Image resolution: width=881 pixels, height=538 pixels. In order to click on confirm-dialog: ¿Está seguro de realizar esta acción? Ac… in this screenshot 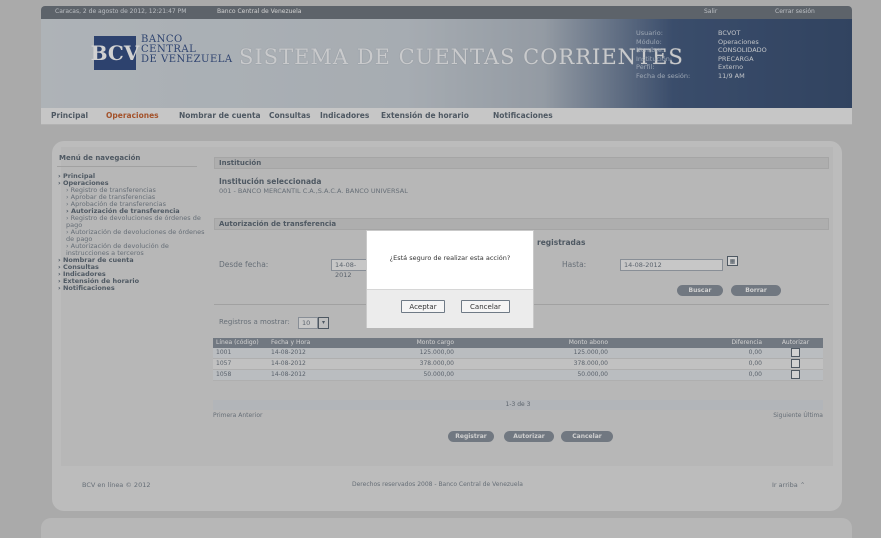, I will do `click(450, 279)`.